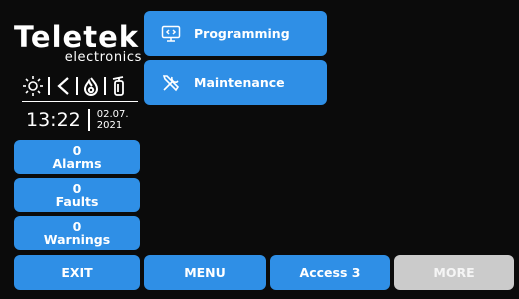 This screenshot has width=519, height=299. What do you see at coordinates (112, 114) in the screenshot?
I see `clock-date-day: 02.07.` at bounding box center [112, 114].